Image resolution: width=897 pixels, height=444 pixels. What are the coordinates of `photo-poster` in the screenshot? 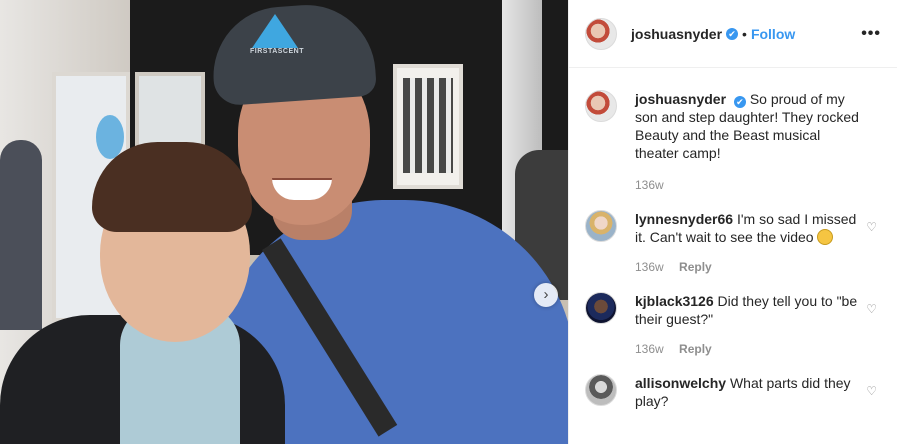 It's located at (428, 125).